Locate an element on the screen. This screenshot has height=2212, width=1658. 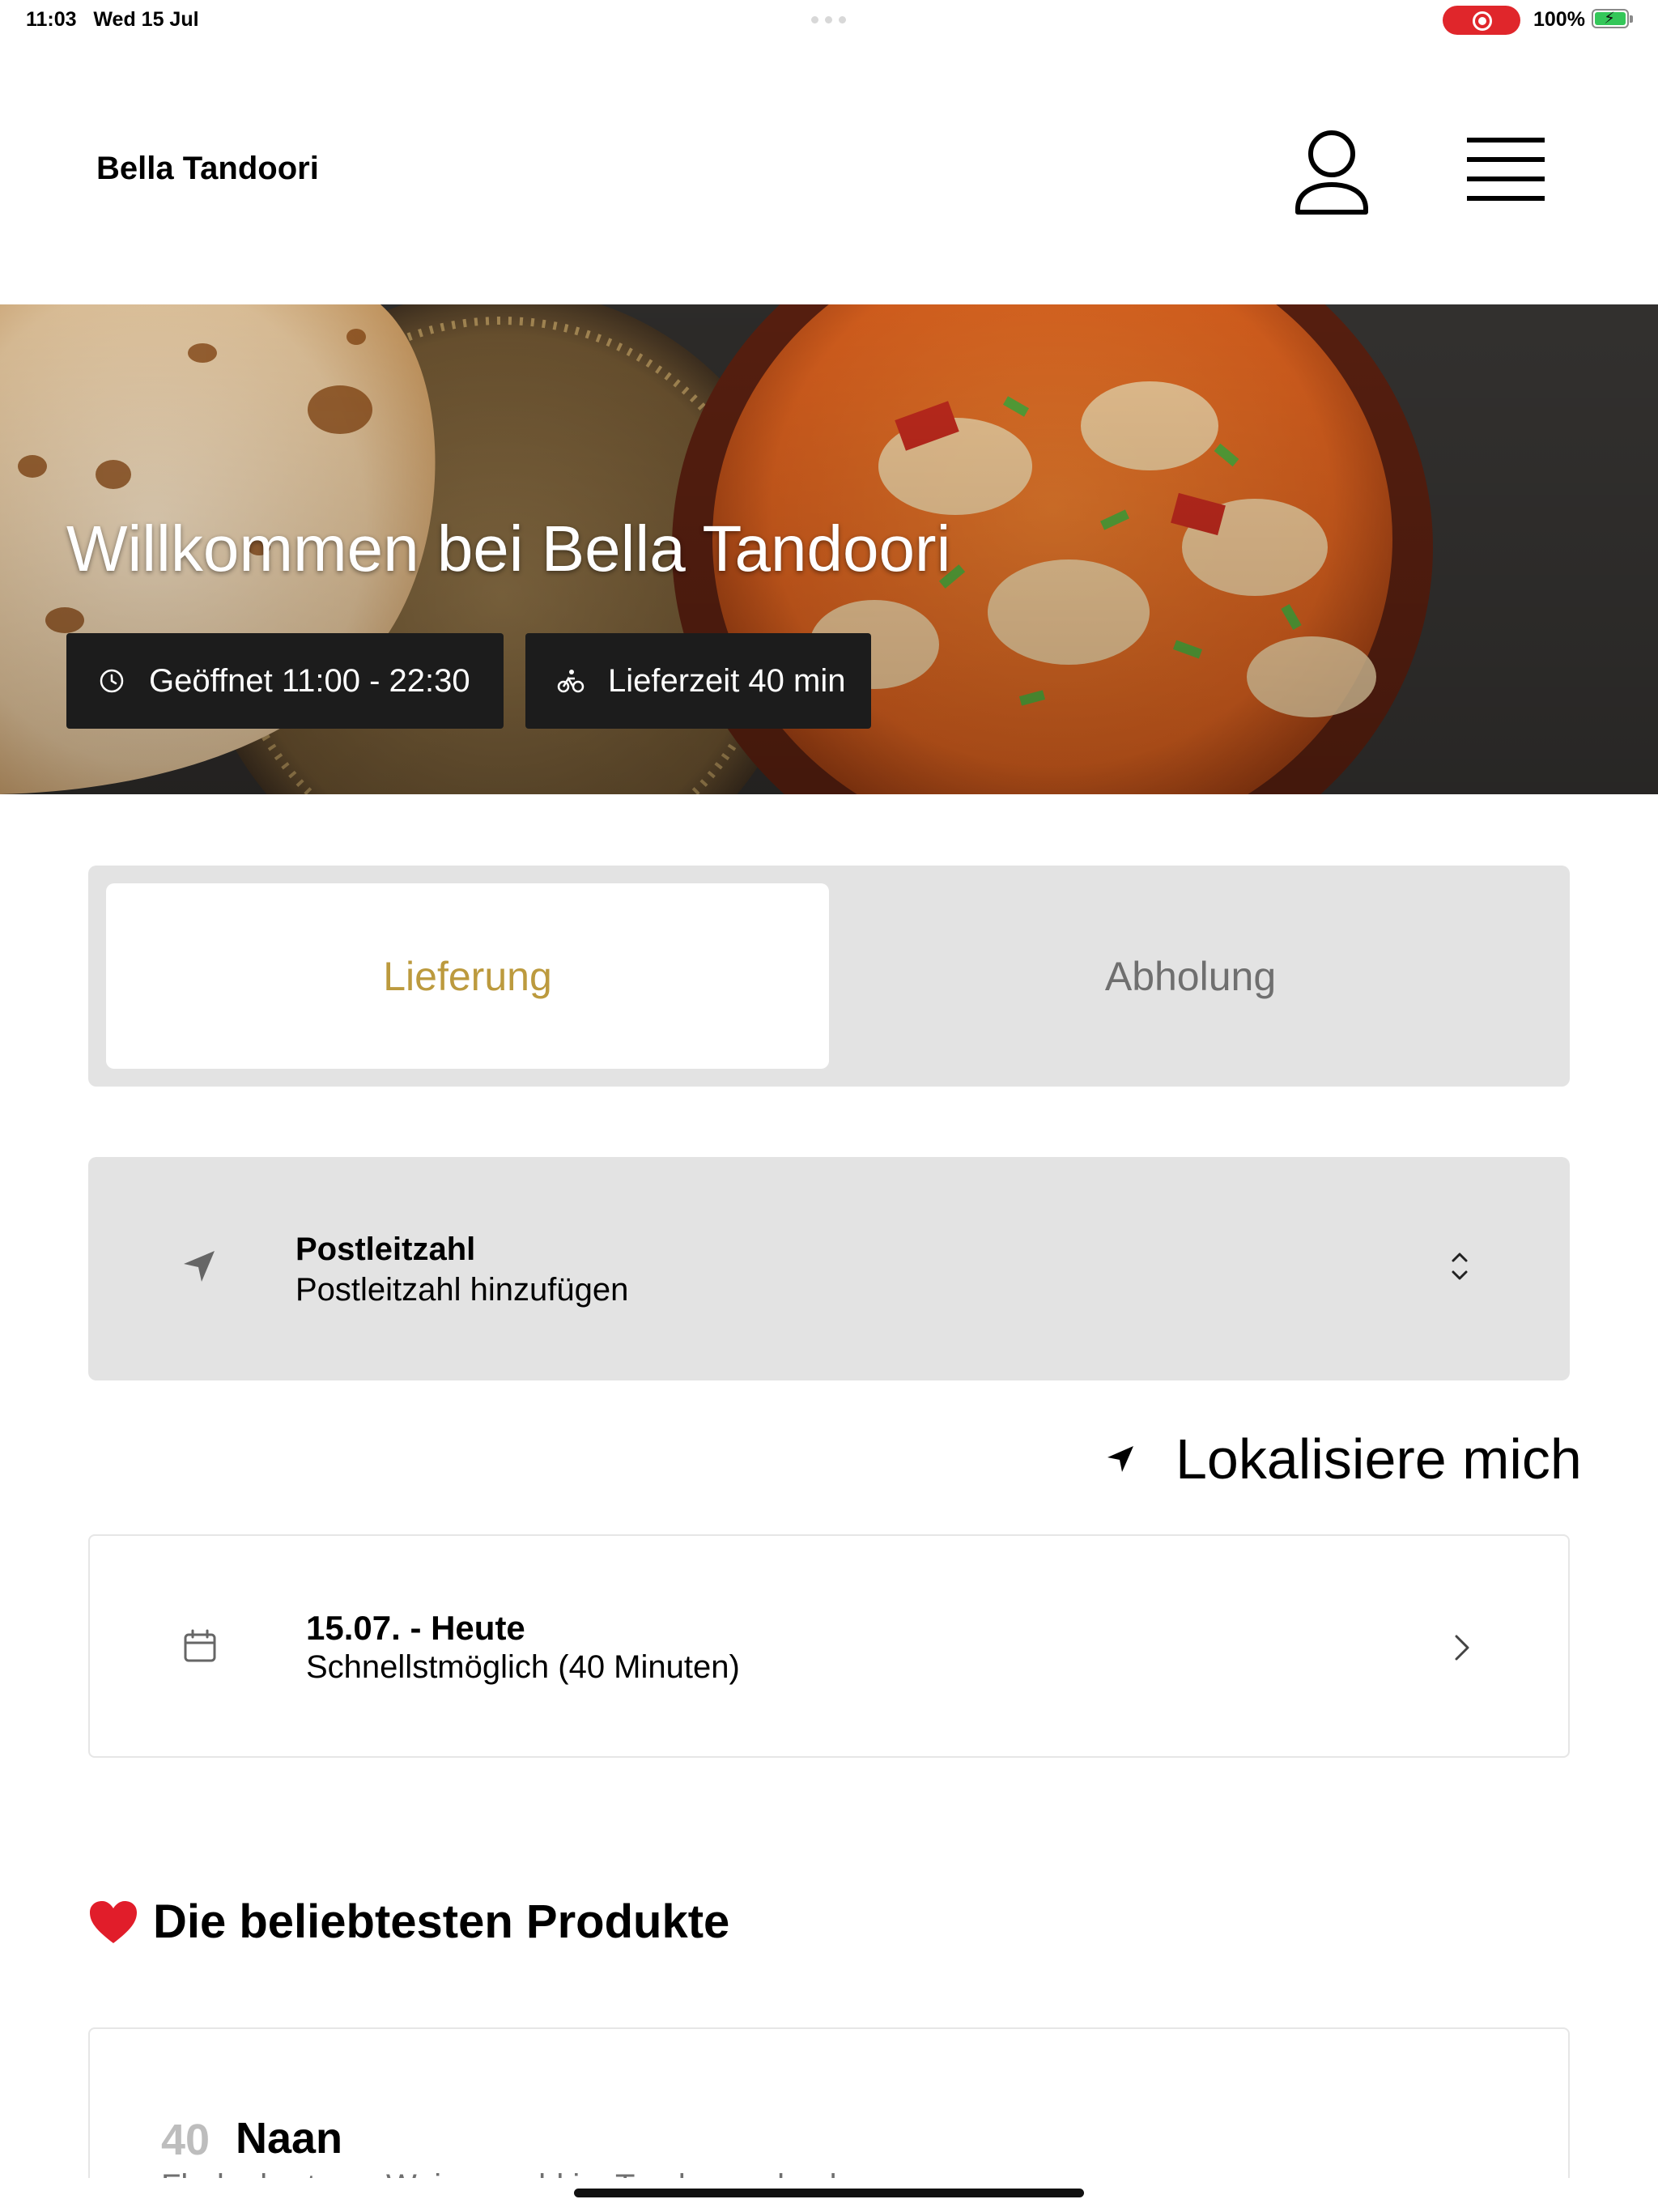
postcode-selector: Postleitzahl Postleitzahl hinzufügen is located at coordinates (829, 1269).